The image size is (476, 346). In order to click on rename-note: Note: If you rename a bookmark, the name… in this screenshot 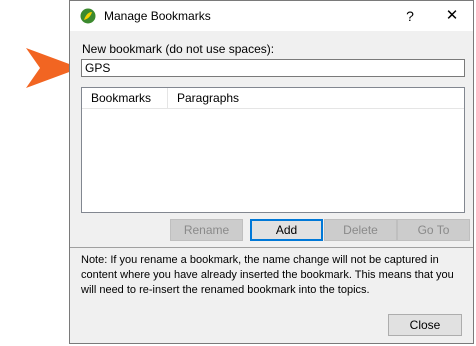, I will do `click(267, 275)`.